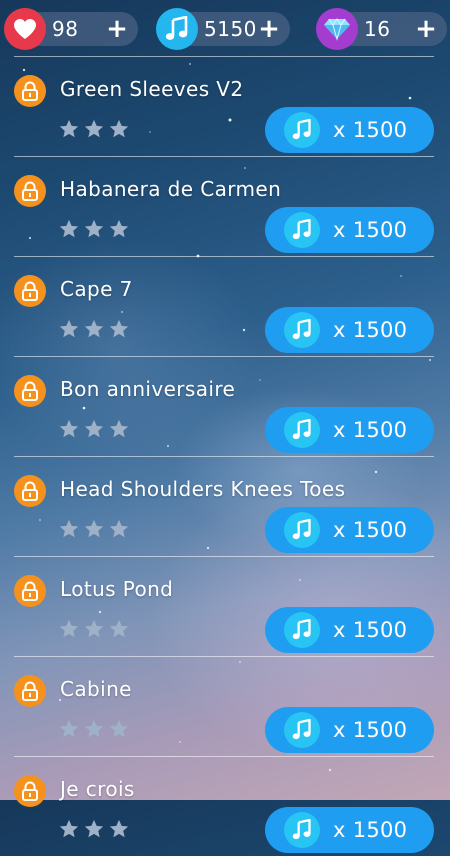 Image resolution: width=450 pixels, height=856 pixels. Describe the element at coordinates (96, 289) in the screenshot. I see `song-title: Cape 7` at that location.